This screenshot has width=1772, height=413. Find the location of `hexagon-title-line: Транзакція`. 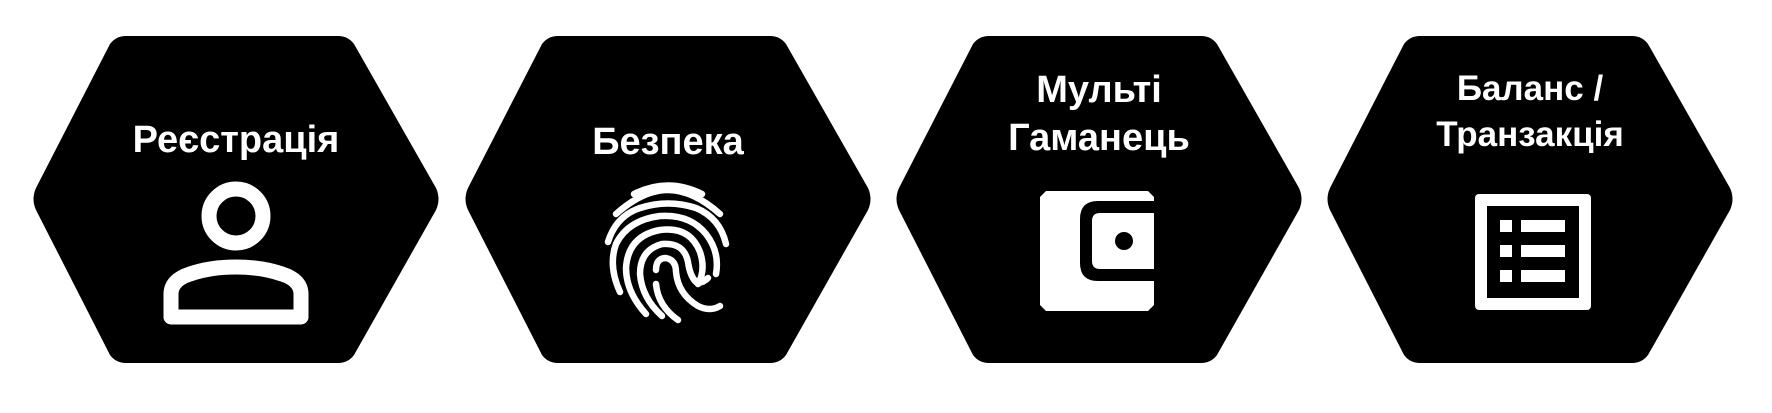

hexagon-title-line: Транзакція is located at coordinates (1530, 134).